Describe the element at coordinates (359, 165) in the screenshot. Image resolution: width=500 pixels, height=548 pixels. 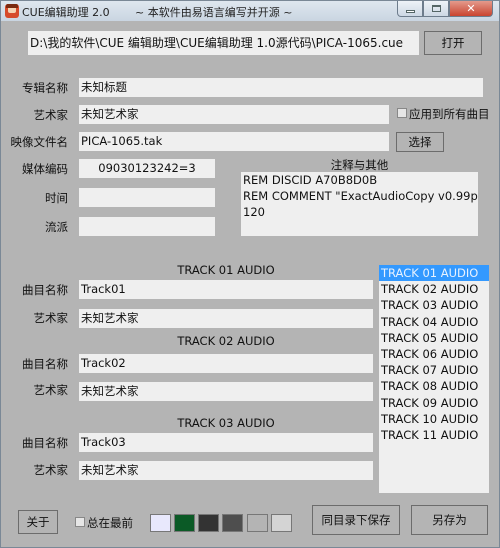
I see `notes-label: 注释与其他` at that location.